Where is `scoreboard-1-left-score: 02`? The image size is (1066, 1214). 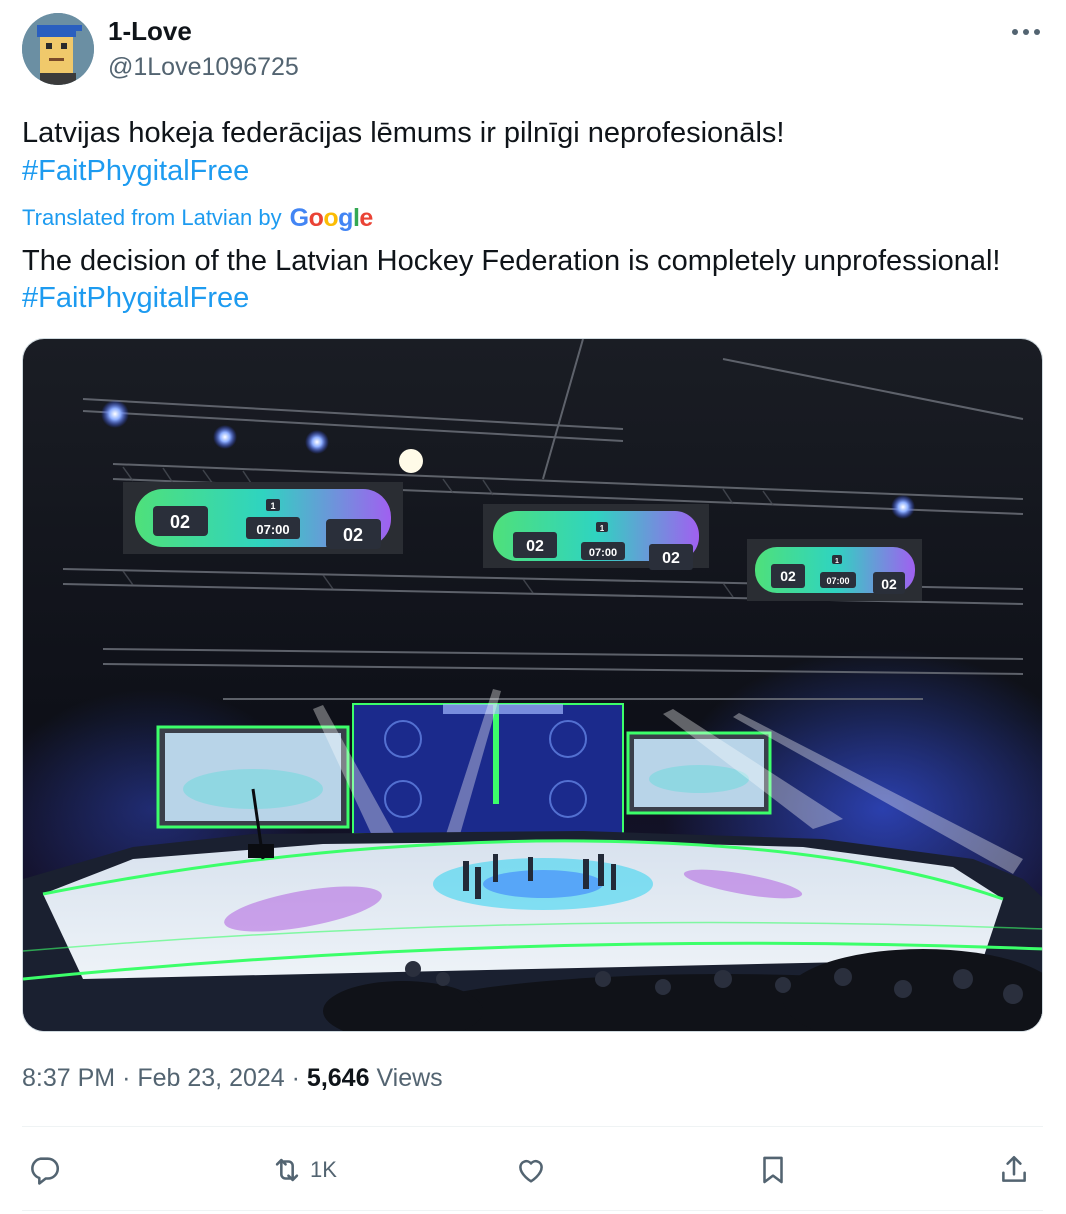 scoreboard-1-left-score: 02 is located at coordinates (180, 522).